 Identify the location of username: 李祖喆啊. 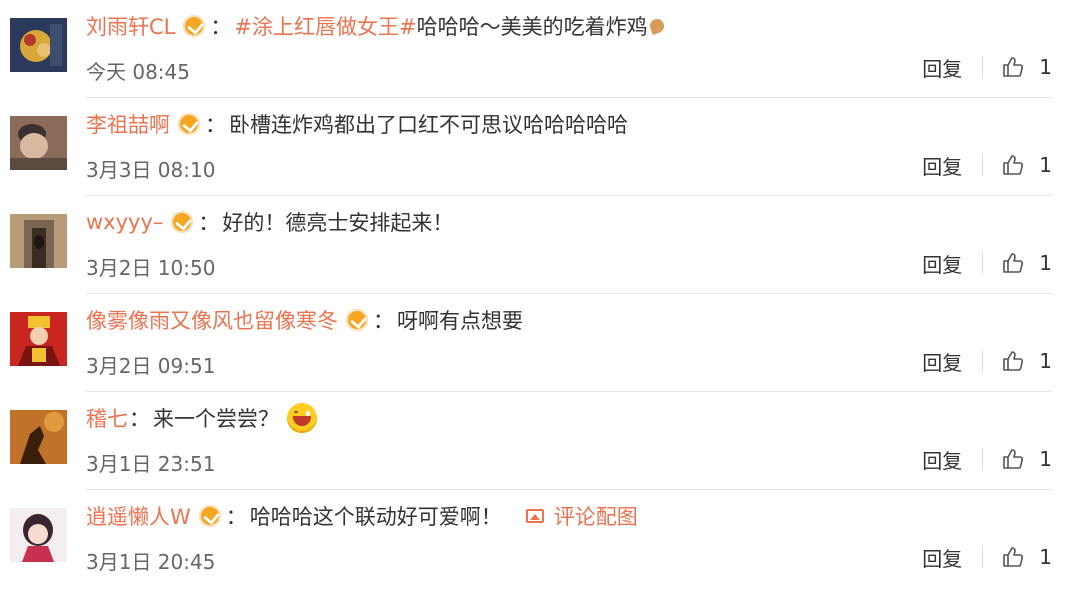
(128, 124).